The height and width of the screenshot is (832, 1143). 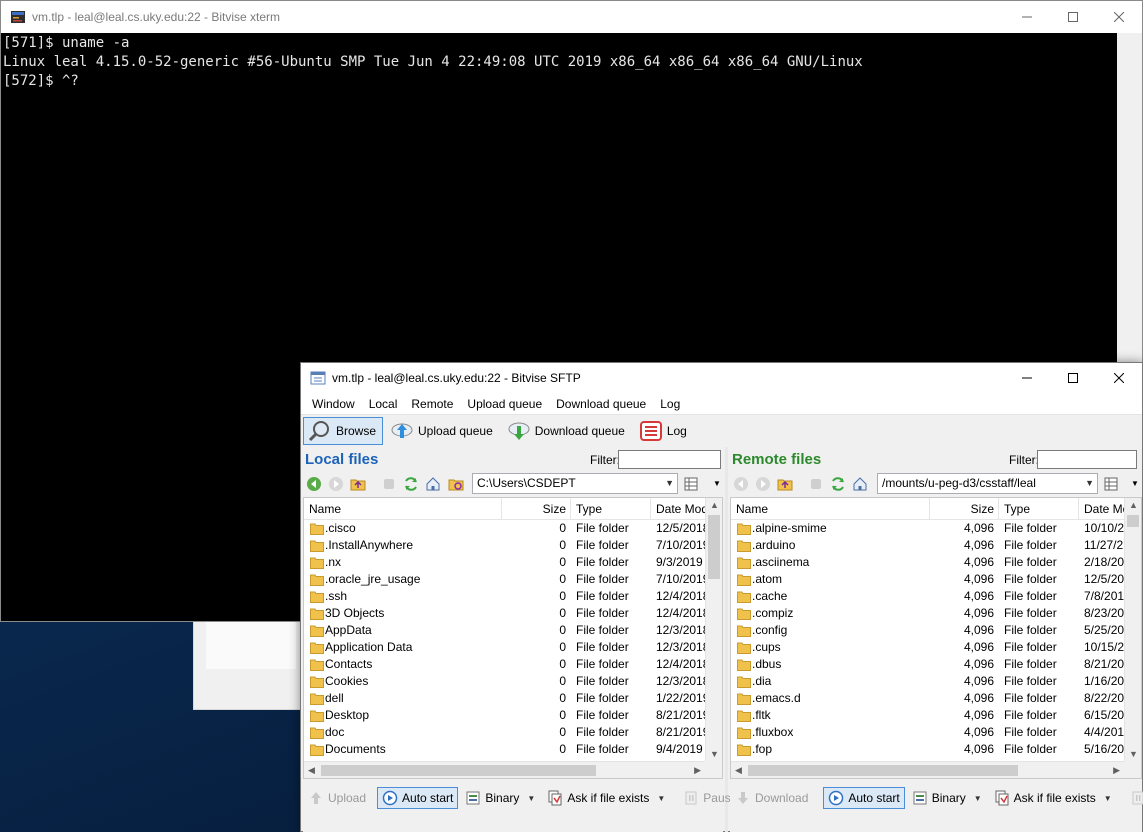 What do you see at coordinates (442, 431) in the screenshot?
I see `upload-queue-button: Upload queue` at bounding box center [442, 431].